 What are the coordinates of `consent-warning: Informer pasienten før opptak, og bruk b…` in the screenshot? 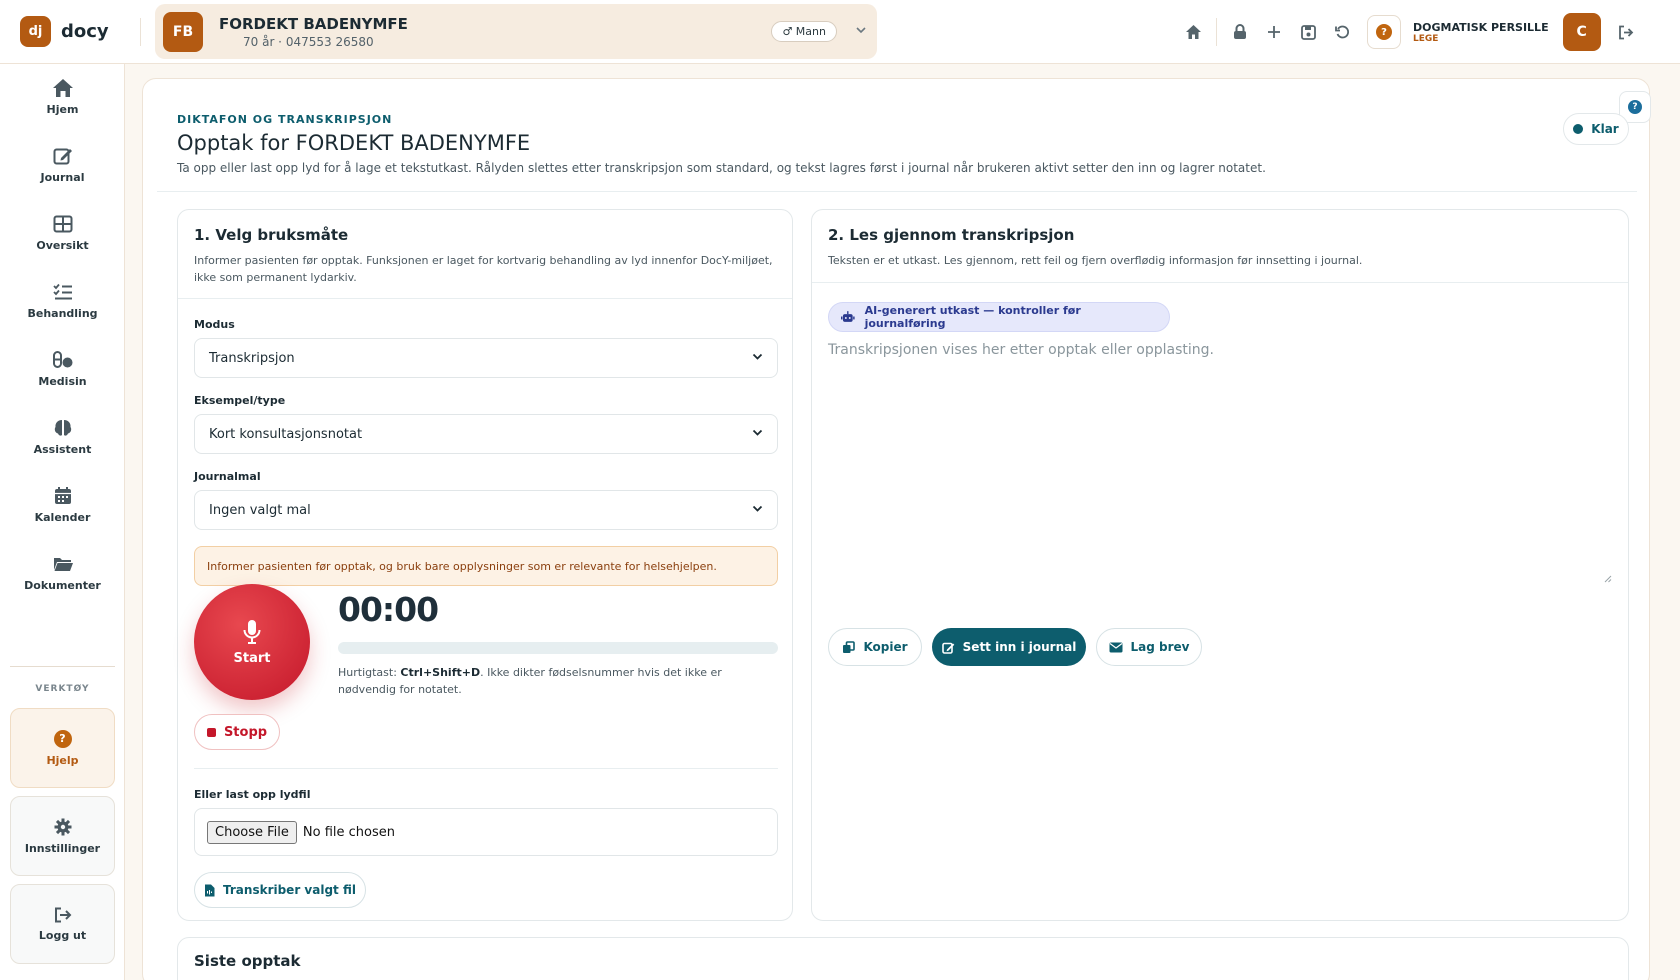 It's located at (486, 566).